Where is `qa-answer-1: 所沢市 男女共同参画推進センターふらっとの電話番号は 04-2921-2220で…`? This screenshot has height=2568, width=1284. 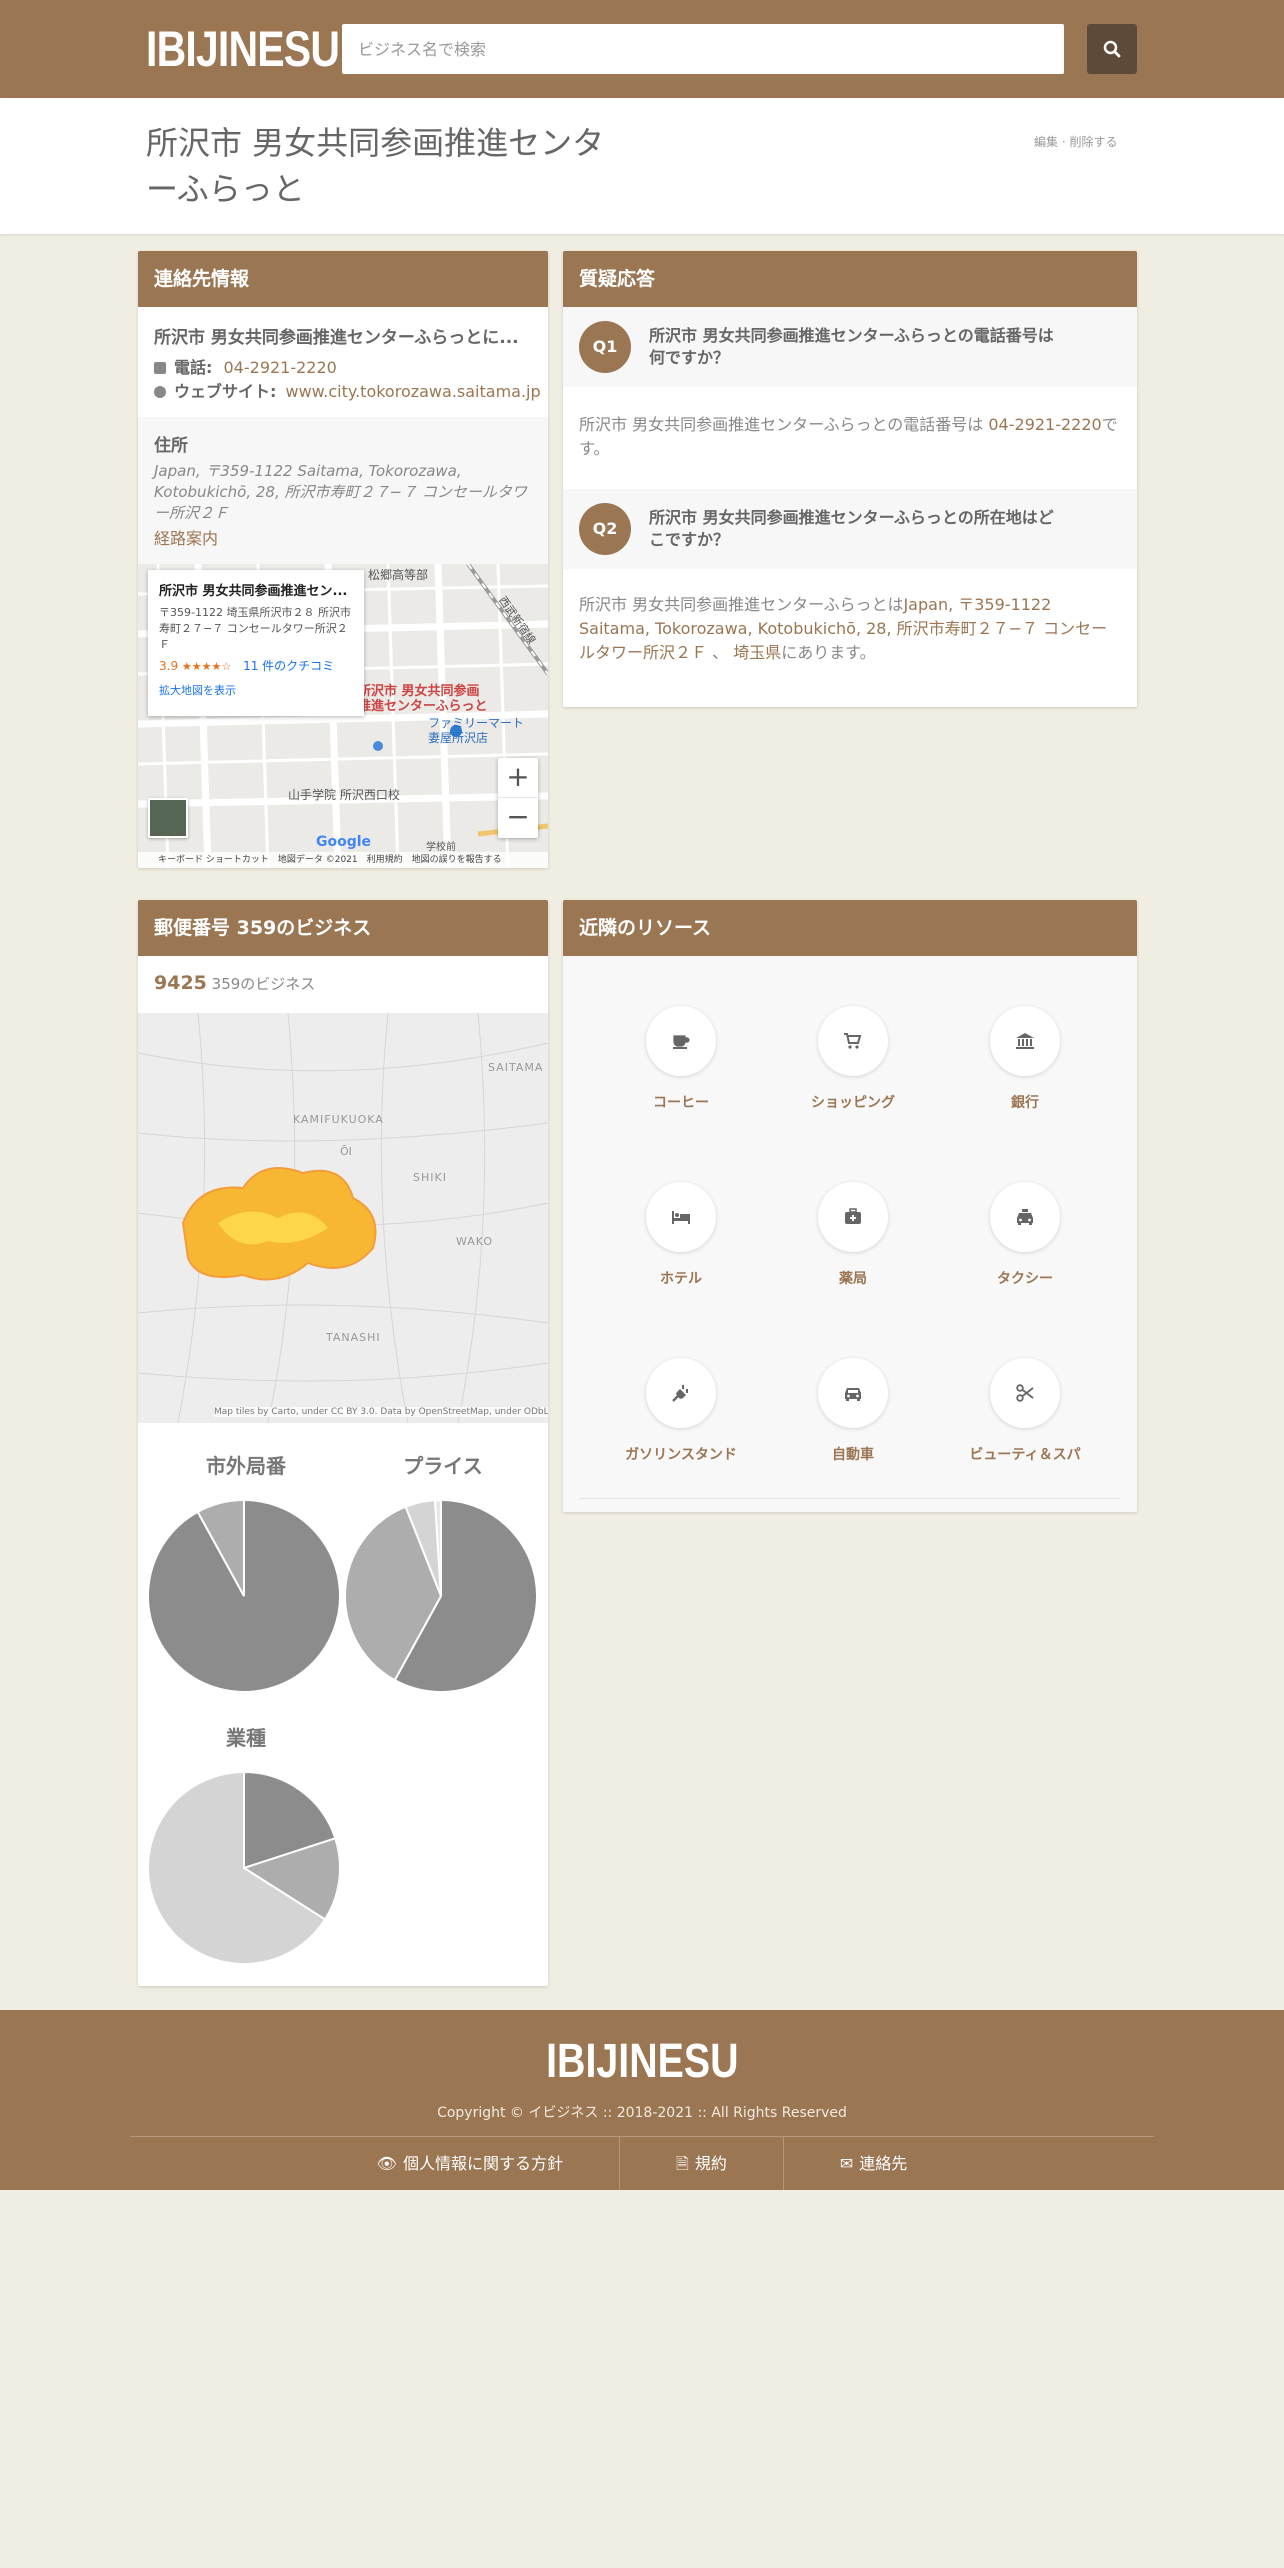 qa-answer-1: 所沢市 男女共同参画推進センターふらっとの電話番号は 04-2921-2220で… is located at coordinates (848, 436).